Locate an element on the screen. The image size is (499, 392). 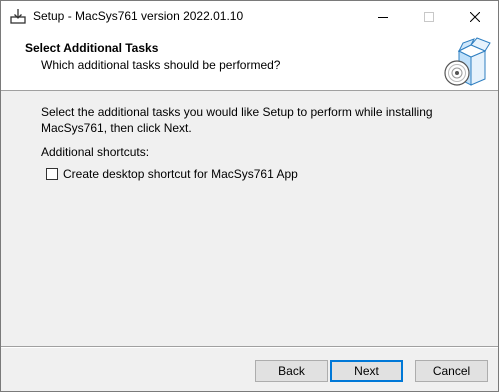
minimize-icon is located at coordinates (383, 17).